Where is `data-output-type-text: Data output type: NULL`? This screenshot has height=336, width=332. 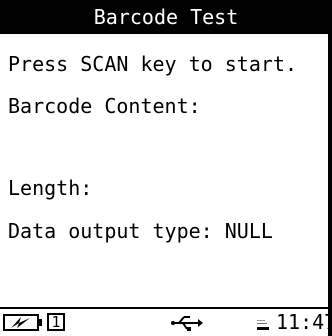 data-output-type-text: Data output type: NULL is located at coordinates (140, 231).